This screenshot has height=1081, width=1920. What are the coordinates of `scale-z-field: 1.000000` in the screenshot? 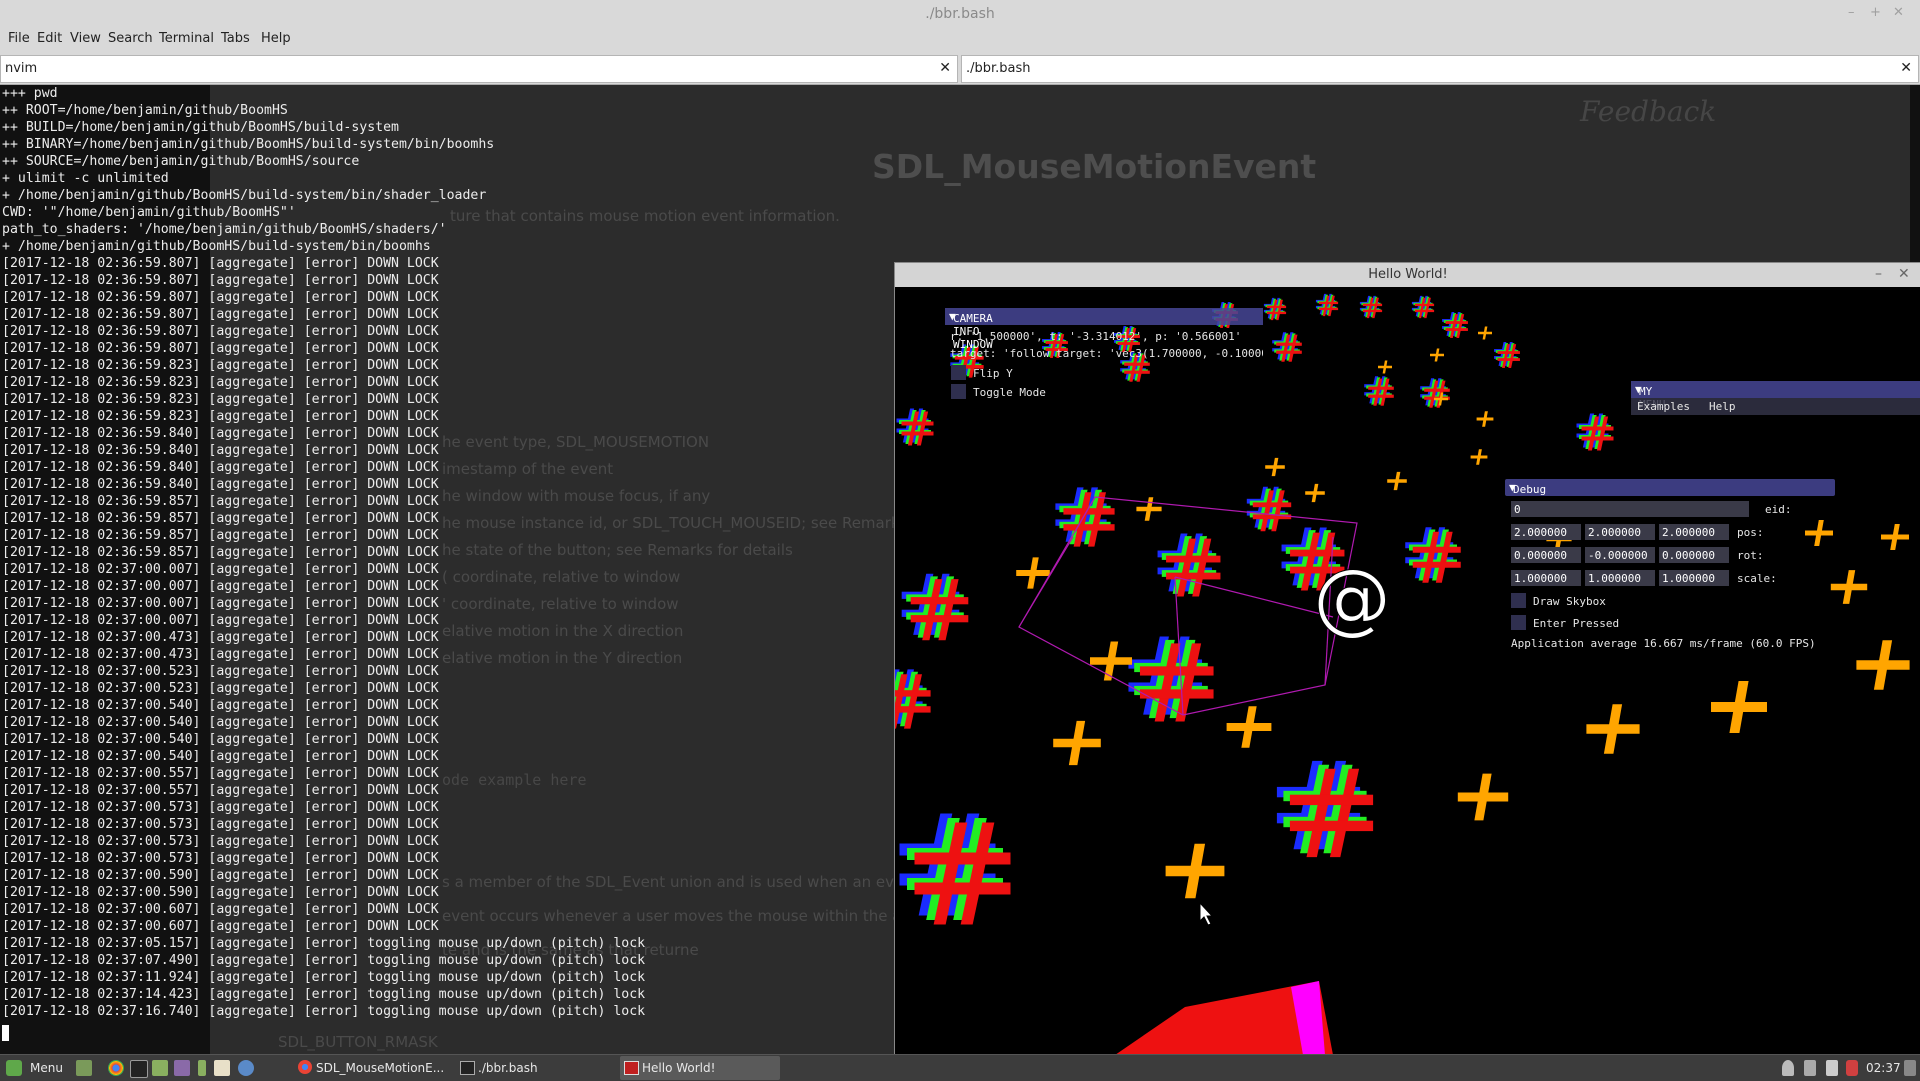 It's located at (1694, 578).